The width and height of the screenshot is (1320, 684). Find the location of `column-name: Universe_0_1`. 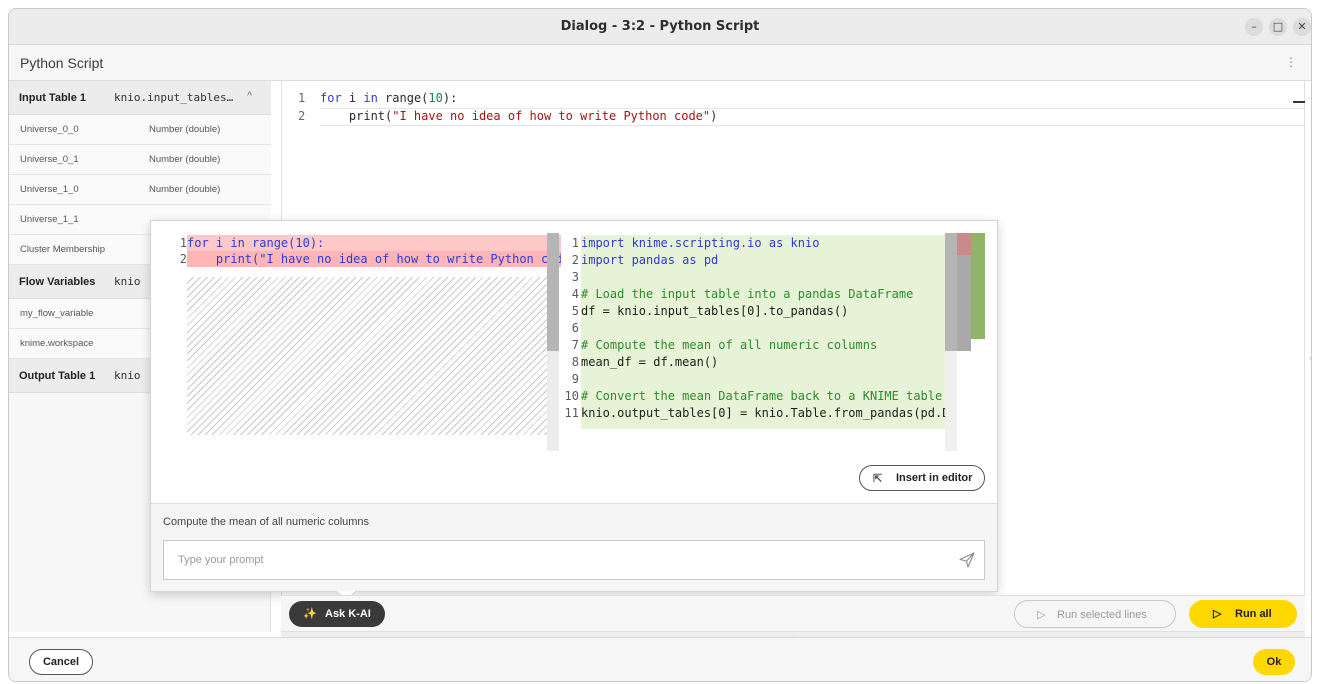

column-name: Universe_0_1 is located at coordinates (49, 159).